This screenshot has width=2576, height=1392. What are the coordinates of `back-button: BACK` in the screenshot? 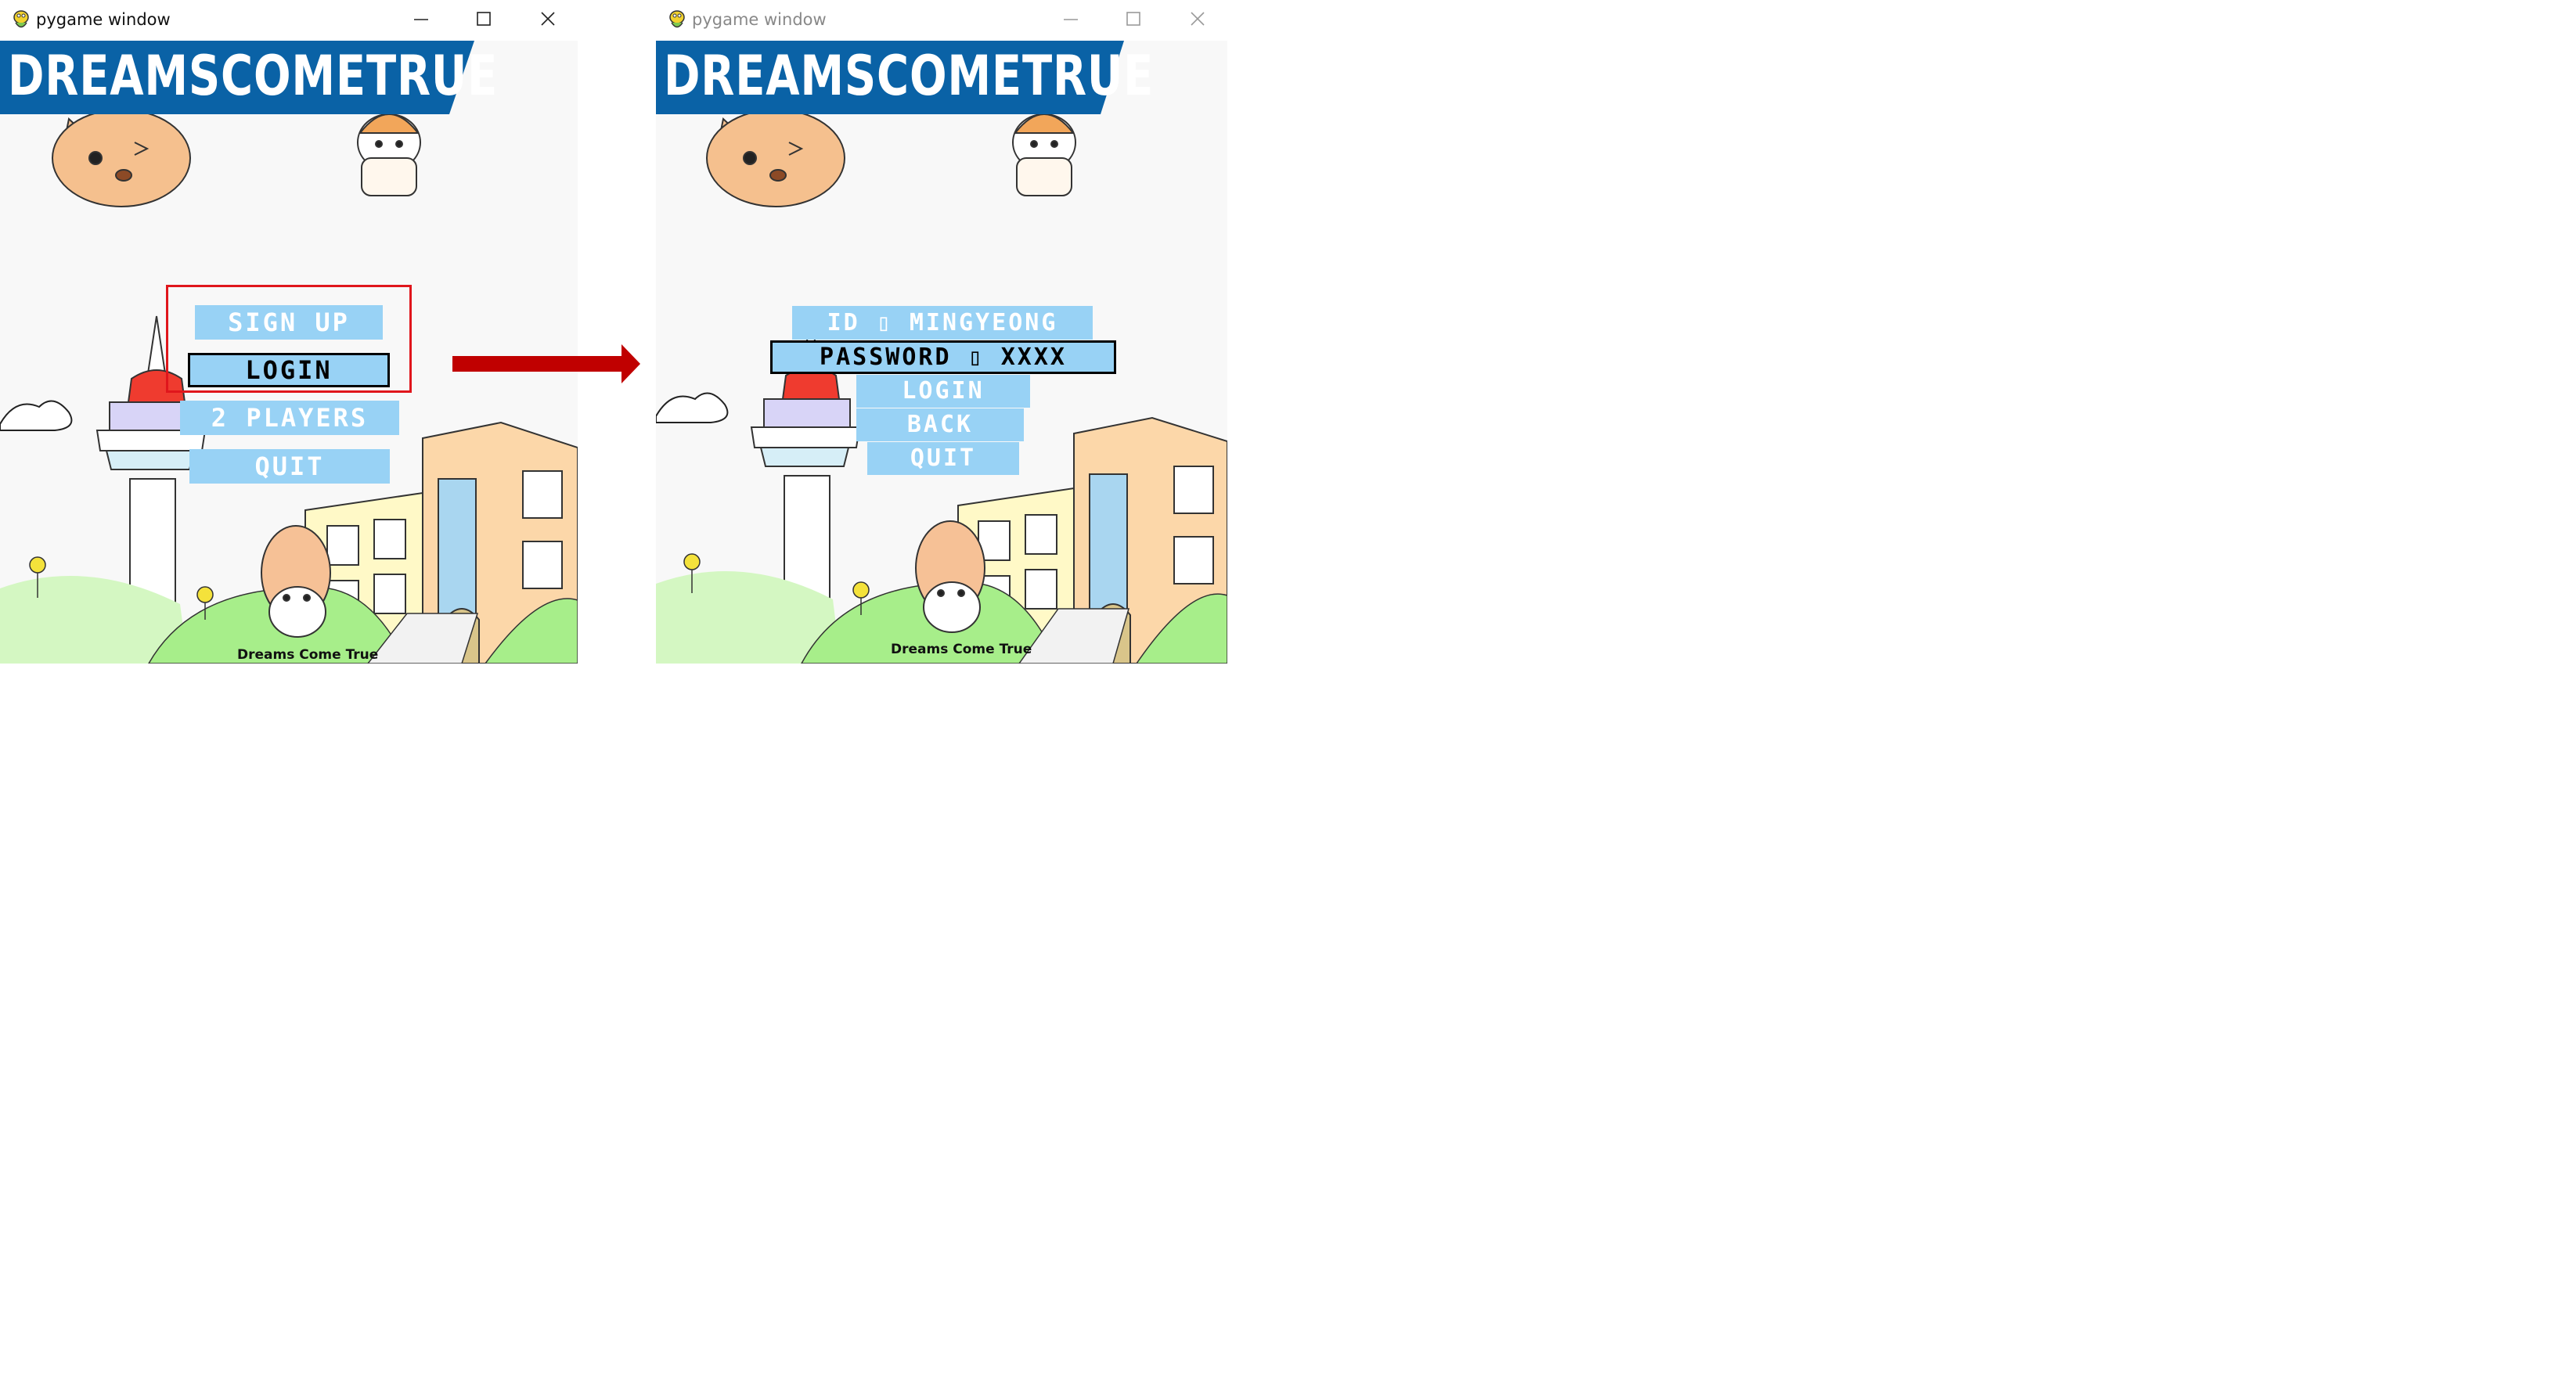 It's located at (940, 424).